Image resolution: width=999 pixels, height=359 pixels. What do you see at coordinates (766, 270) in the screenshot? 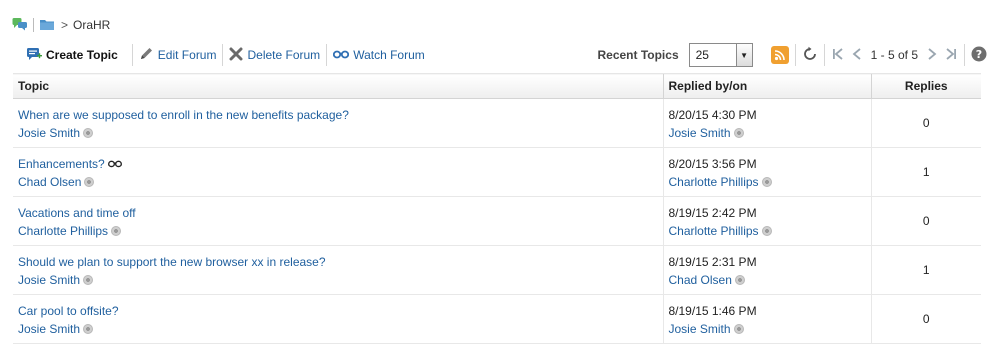
I see `replied-cell: 8/19/15 2:31 PM Chad Olsen` at bounding box center [766, 270].